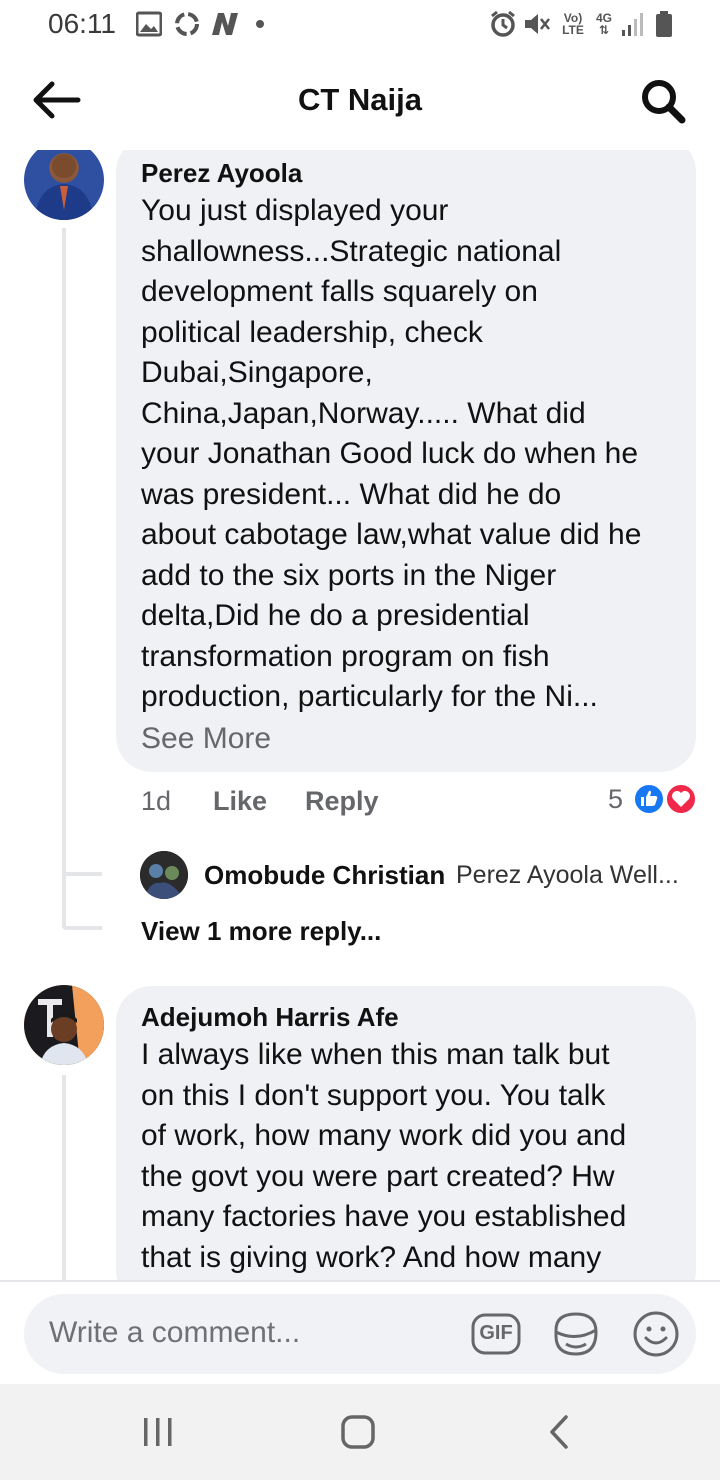  I want to click on gif-label: GIF, so click(496, 1333).